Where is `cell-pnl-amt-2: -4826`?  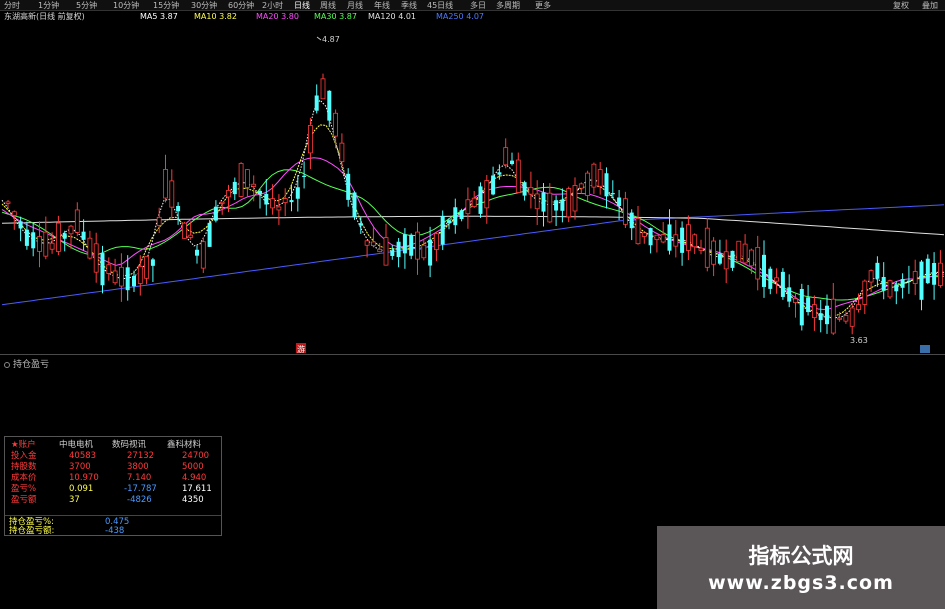
cell-pnl-amt-2: -4826 is located at coordinates (139, 500).